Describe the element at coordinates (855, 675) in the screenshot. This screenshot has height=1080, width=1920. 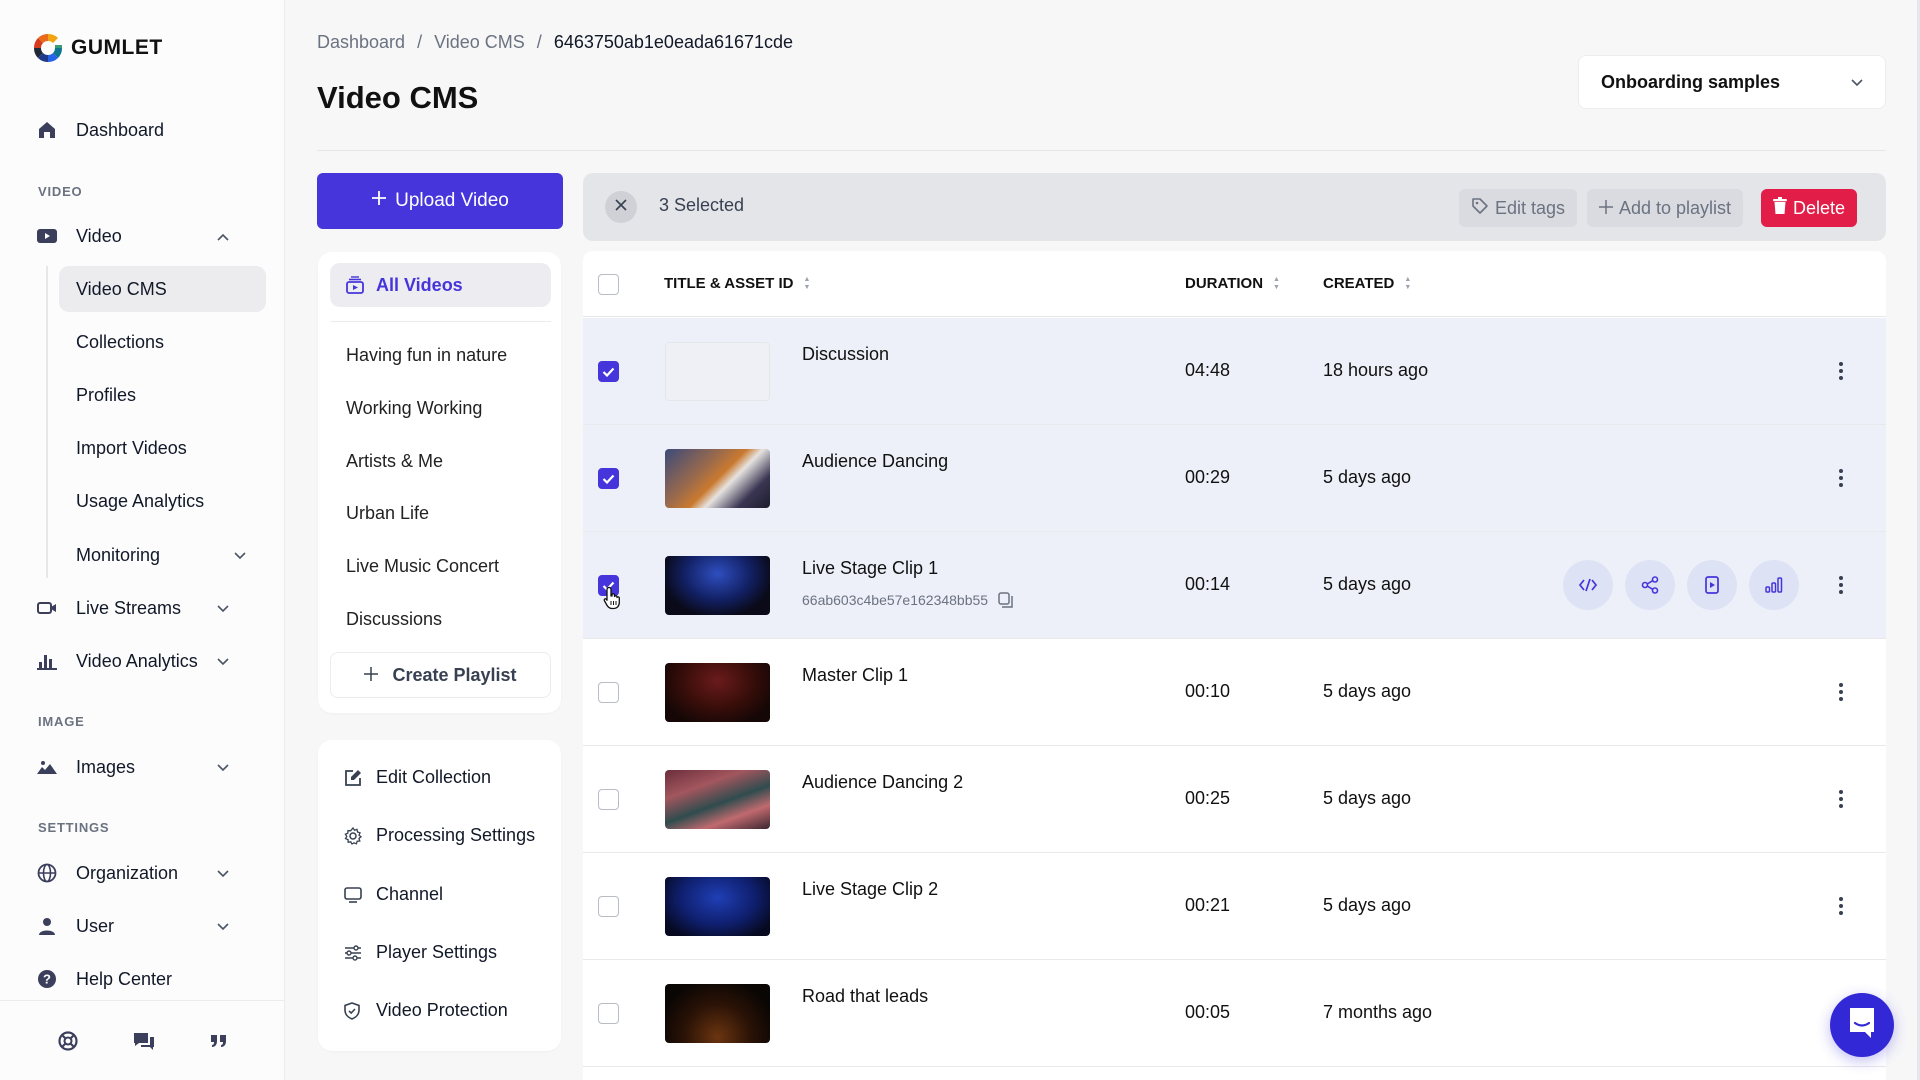
I see `video-title: Master Clip 1` at that location.